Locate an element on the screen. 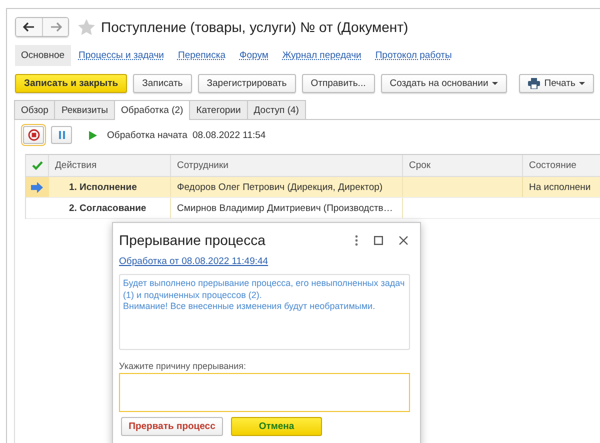 This screenshot has width=600, height=443. more-icon is located at coordinates (356, 240).